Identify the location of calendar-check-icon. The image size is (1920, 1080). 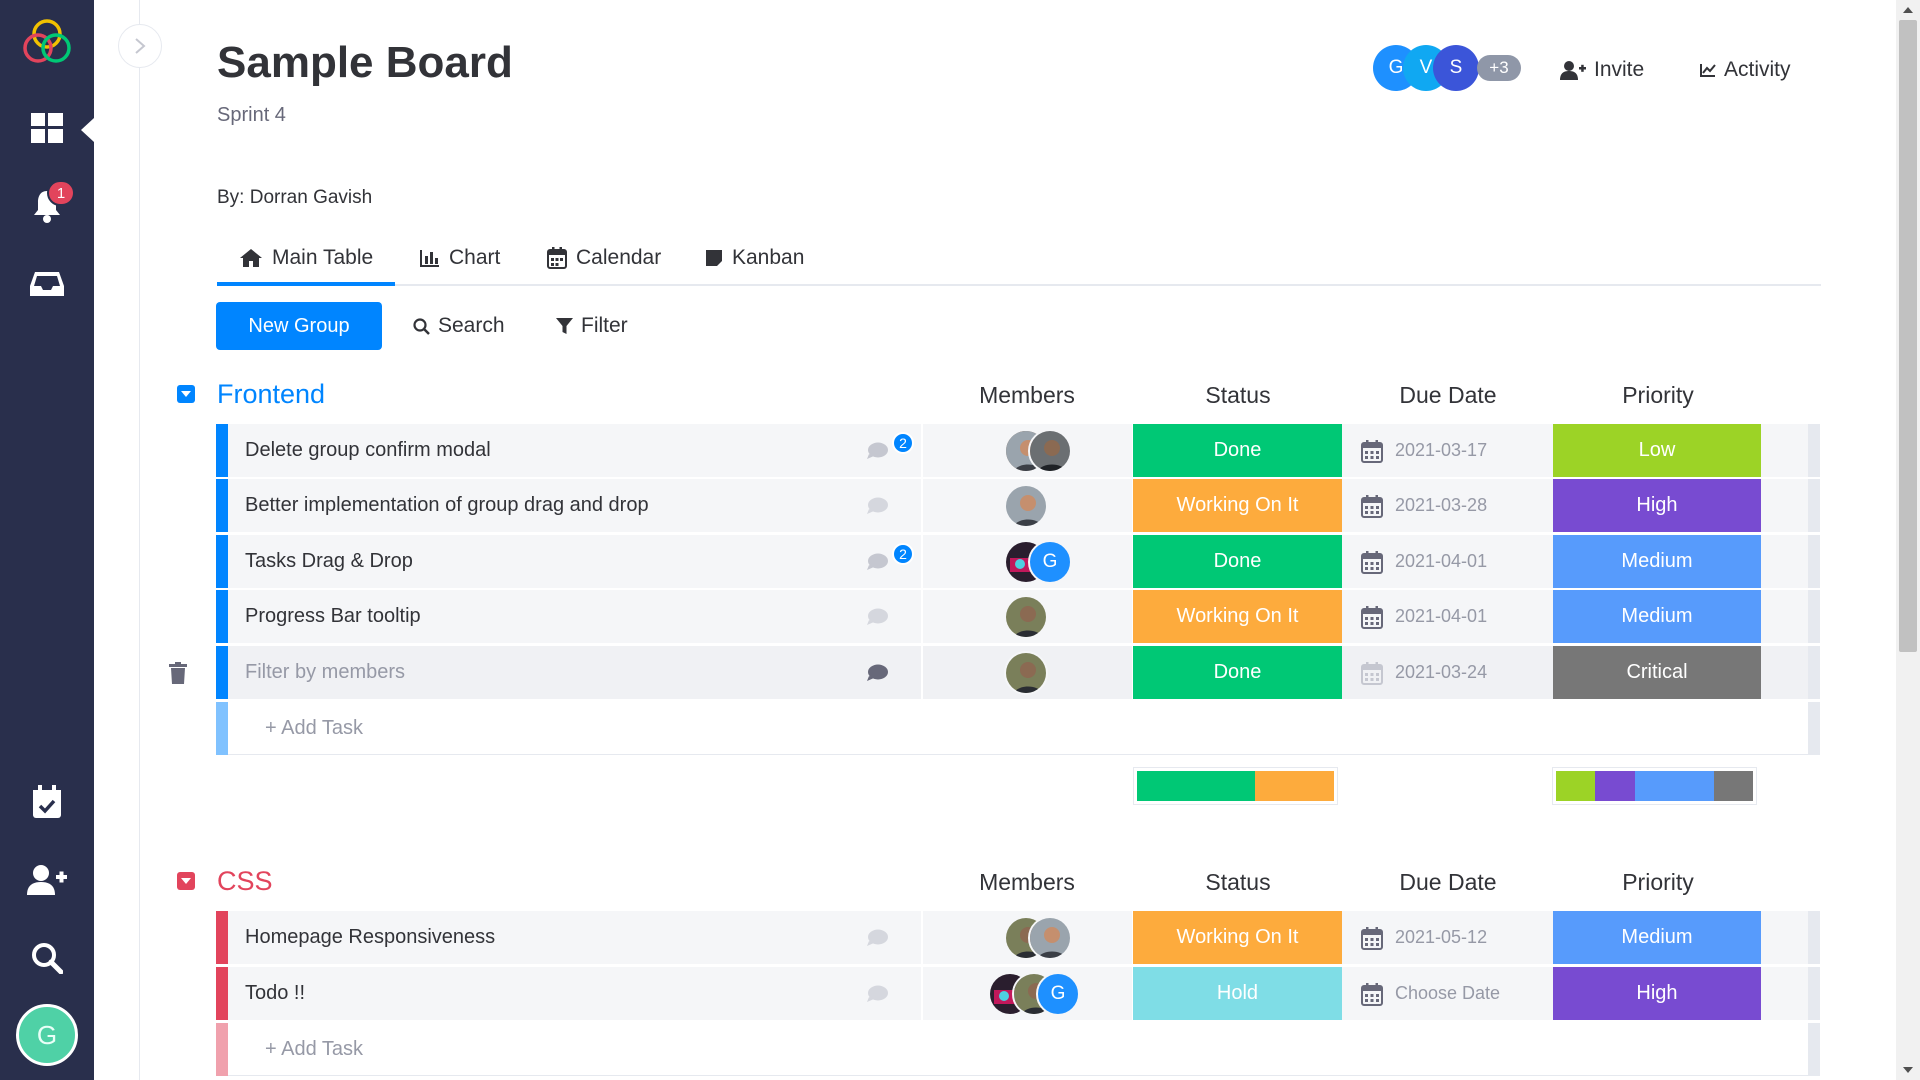
(47, 802).